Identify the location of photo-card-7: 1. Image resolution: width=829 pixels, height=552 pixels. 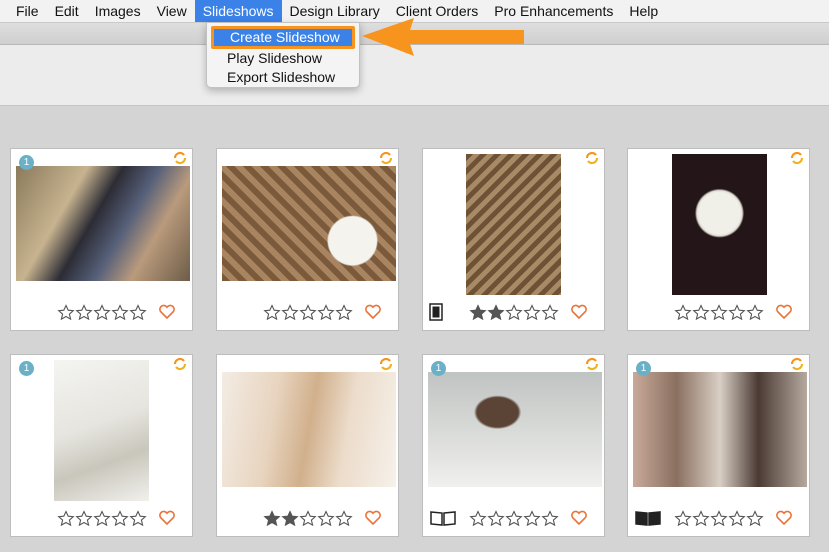
(513, 445).